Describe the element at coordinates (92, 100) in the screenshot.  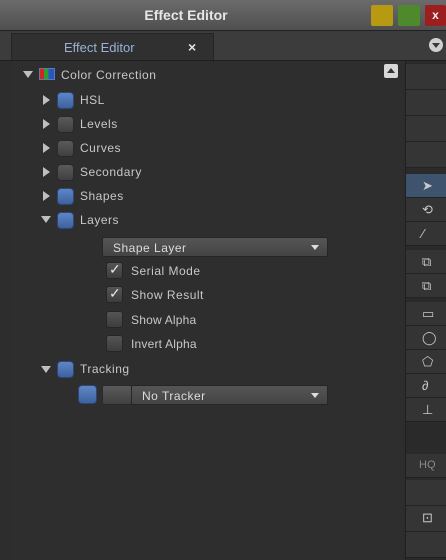
I see `tree-item-hsl: HSL` at that location.